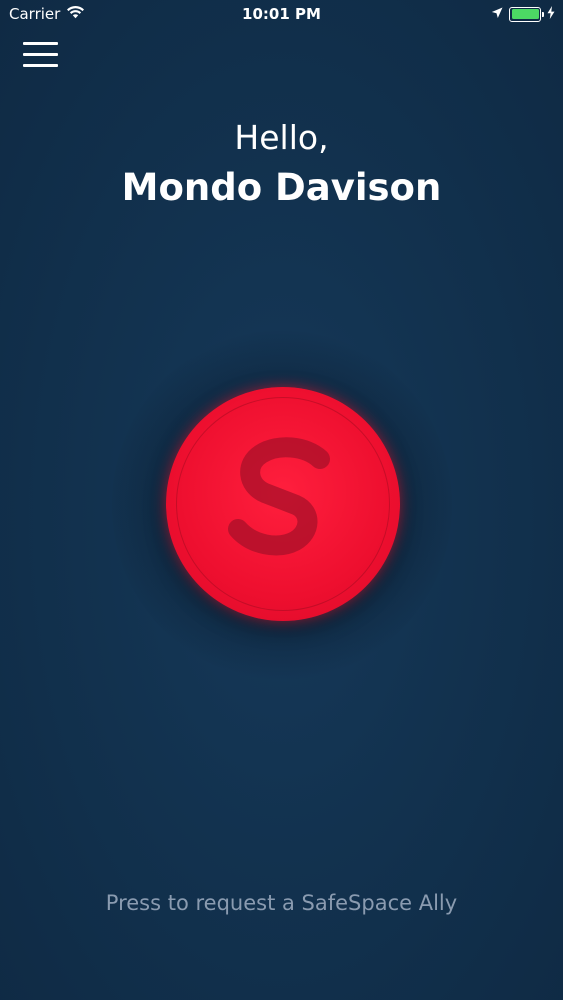  Describe the element at coordinates (543, 14) in the screenshot. I see `battery-cap` at that location.